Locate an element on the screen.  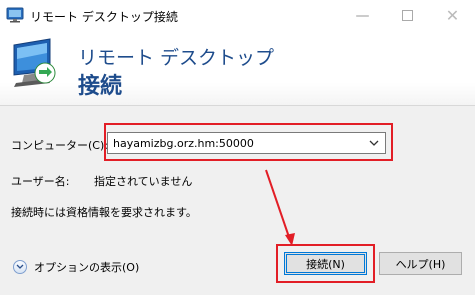
annotation-arrow is located at coordinates (280, 207).